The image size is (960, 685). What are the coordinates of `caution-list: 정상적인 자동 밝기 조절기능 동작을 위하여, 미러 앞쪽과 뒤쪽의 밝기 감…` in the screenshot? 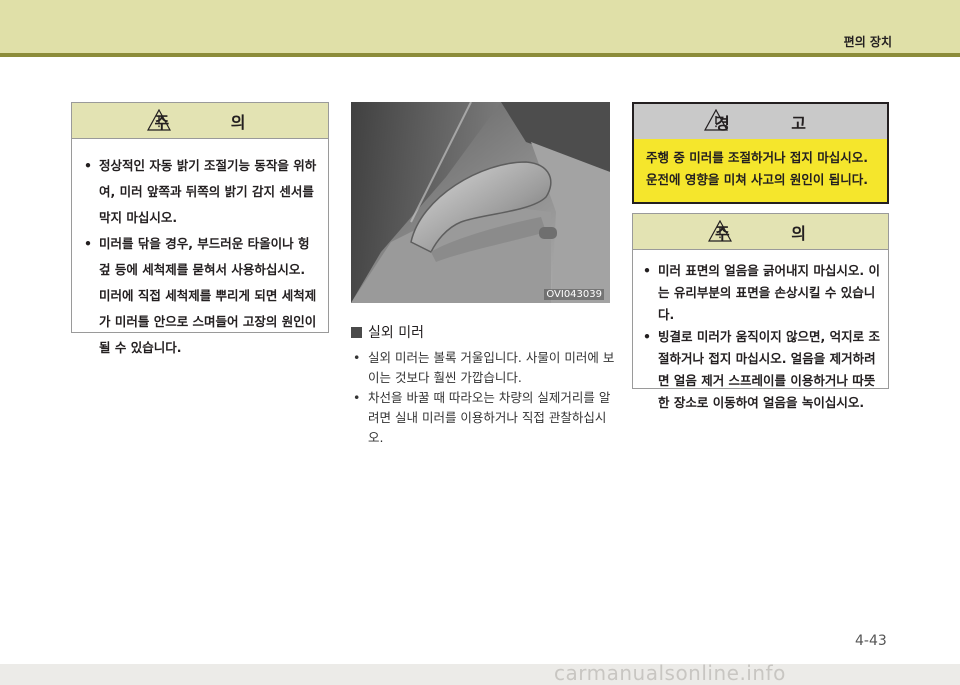 It's located at (200, 250).